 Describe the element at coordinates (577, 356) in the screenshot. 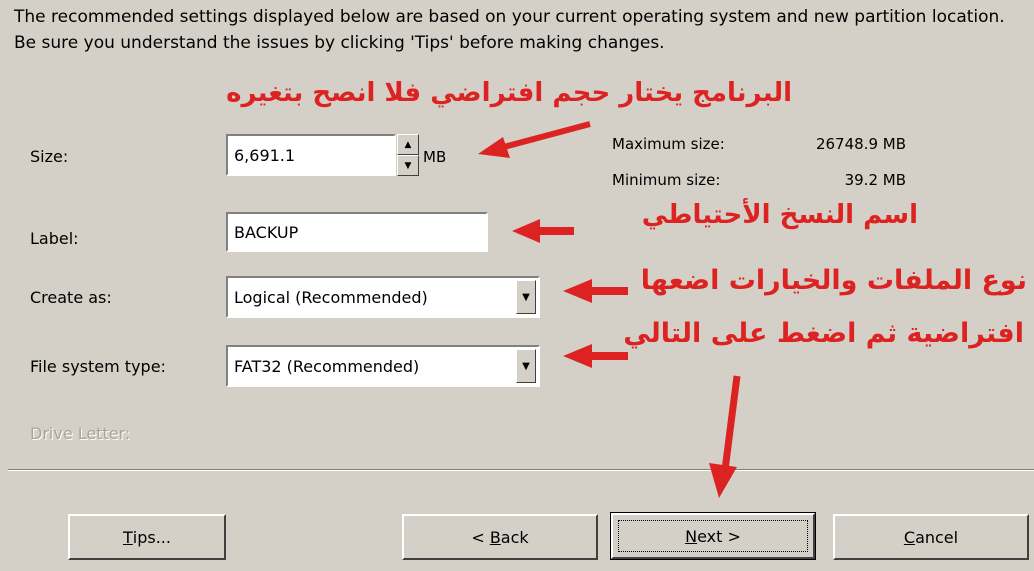

I see `arrowhead-fs-icon` at that location.